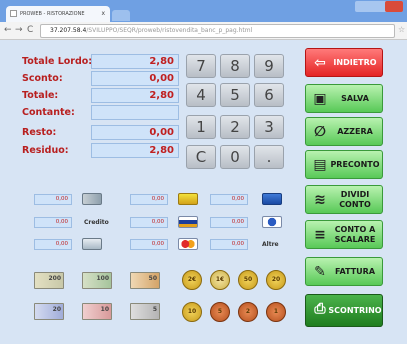 The image size is (407, 344). What do you see at coordinates (13, 13) in the screenshot?
I see `page-icon` at bounding box center [13, 13].